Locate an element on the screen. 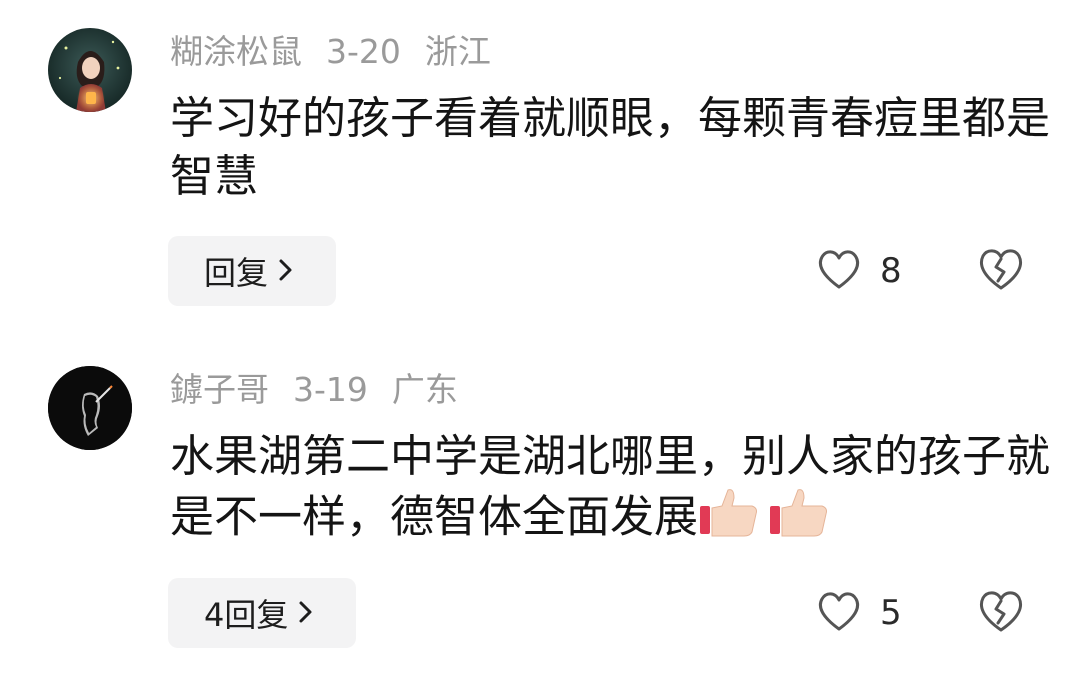 The width and height of the screenshot is (1080, 685). comment-text: 水果湖第二中学是湖北哪里，别人家的孩子就是不一样，德智体全面发展 is located at coordinates (610, 490).